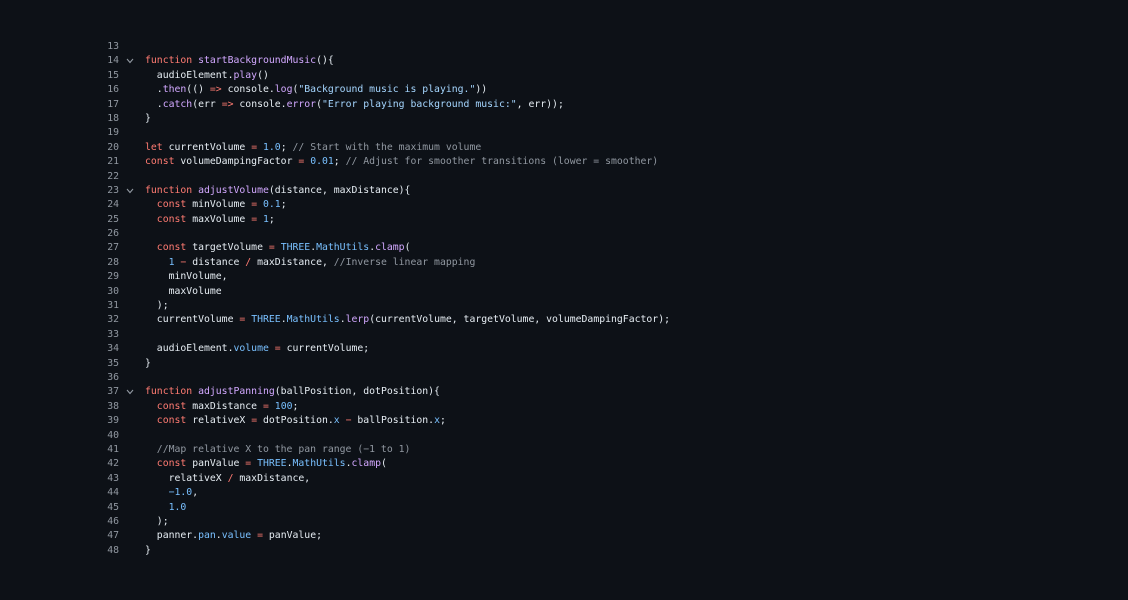 Image resolution: width=1128 pixels, height=600 pixels. I want to click on code-text: audioElement.play(), so click(207, 76).